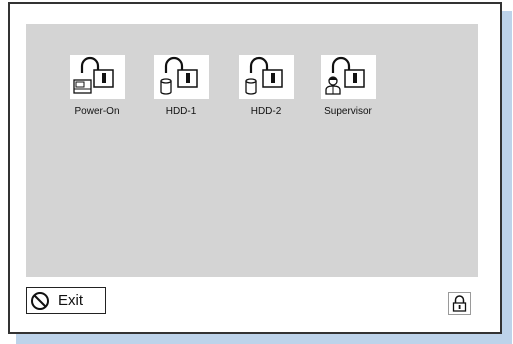  I want to click on no-entry-icon, so click(40, 300).